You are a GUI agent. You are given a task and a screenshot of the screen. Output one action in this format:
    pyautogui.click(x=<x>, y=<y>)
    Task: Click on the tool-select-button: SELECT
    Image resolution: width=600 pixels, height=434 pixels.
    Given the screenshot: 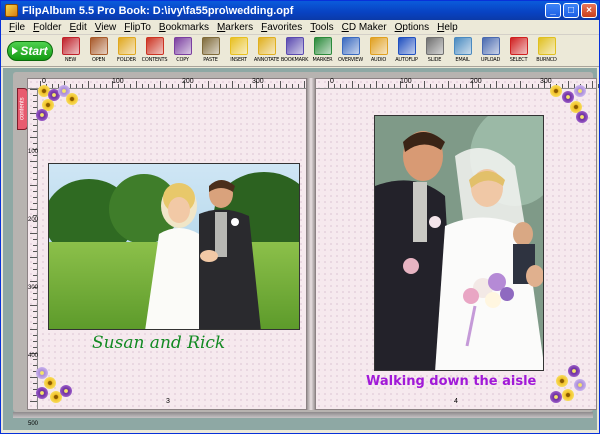 What is the action you would take?
    pyautogui.click(x=518, y=51)
    